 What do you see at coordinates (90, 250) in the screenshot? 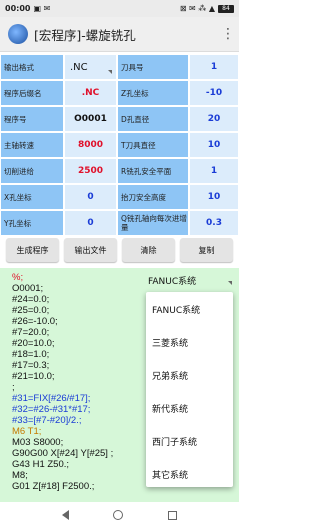
I see `export-file-button: 输出文件` at bounding box center [90, 250].